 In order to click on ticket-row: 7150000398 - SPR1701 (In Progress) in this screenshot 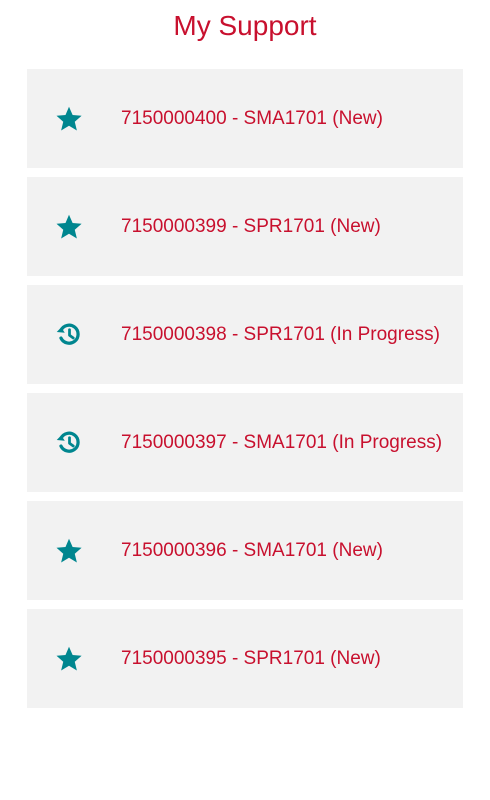, I will do `click(245, 334)`.